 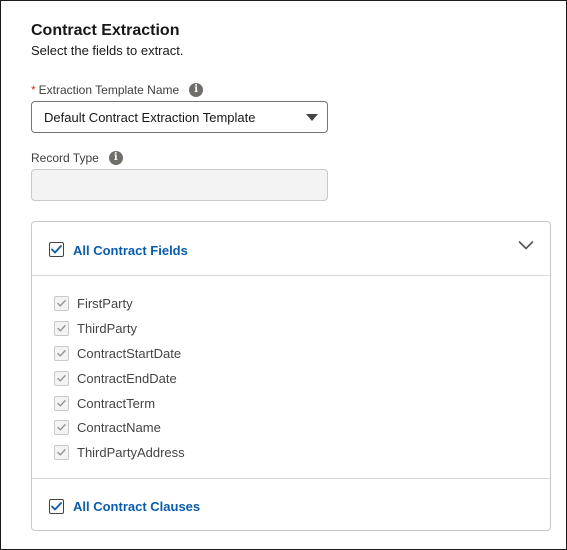 I want to click on chevron-down-icon, so click(x=526, y=246).